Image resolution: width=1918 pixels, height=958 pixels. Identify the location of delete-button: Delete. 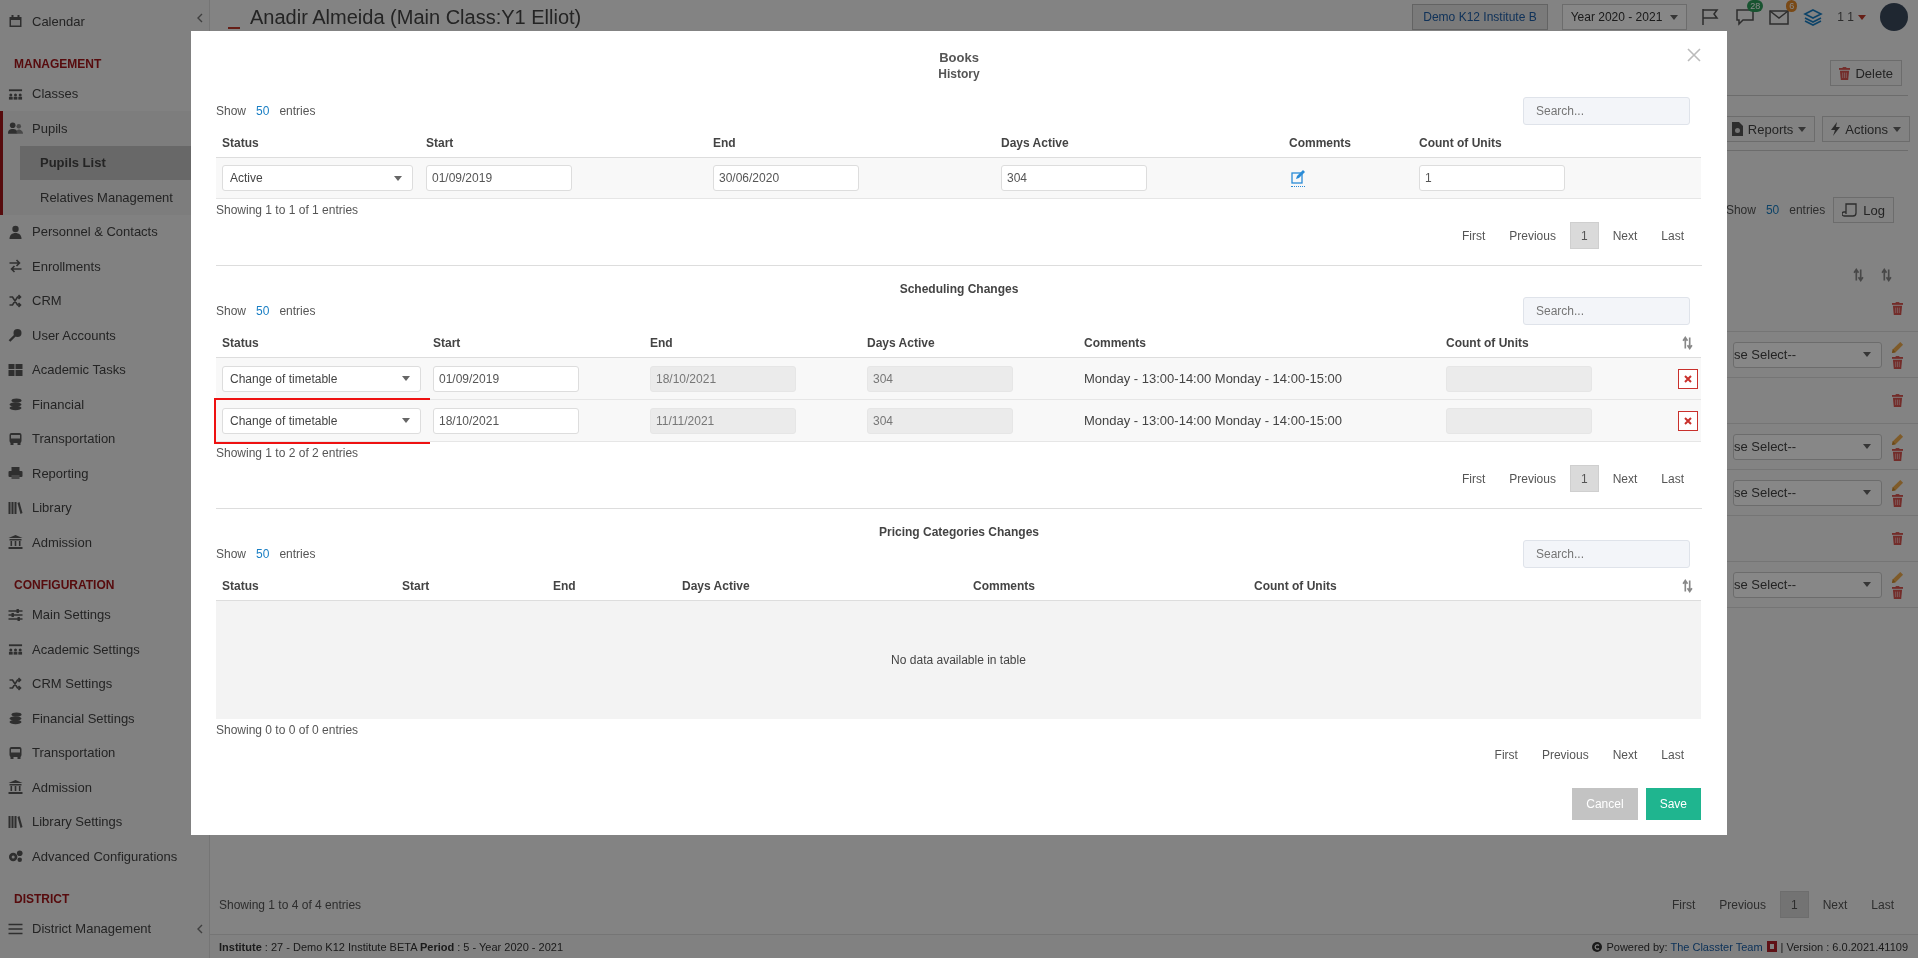
(1866, 73).